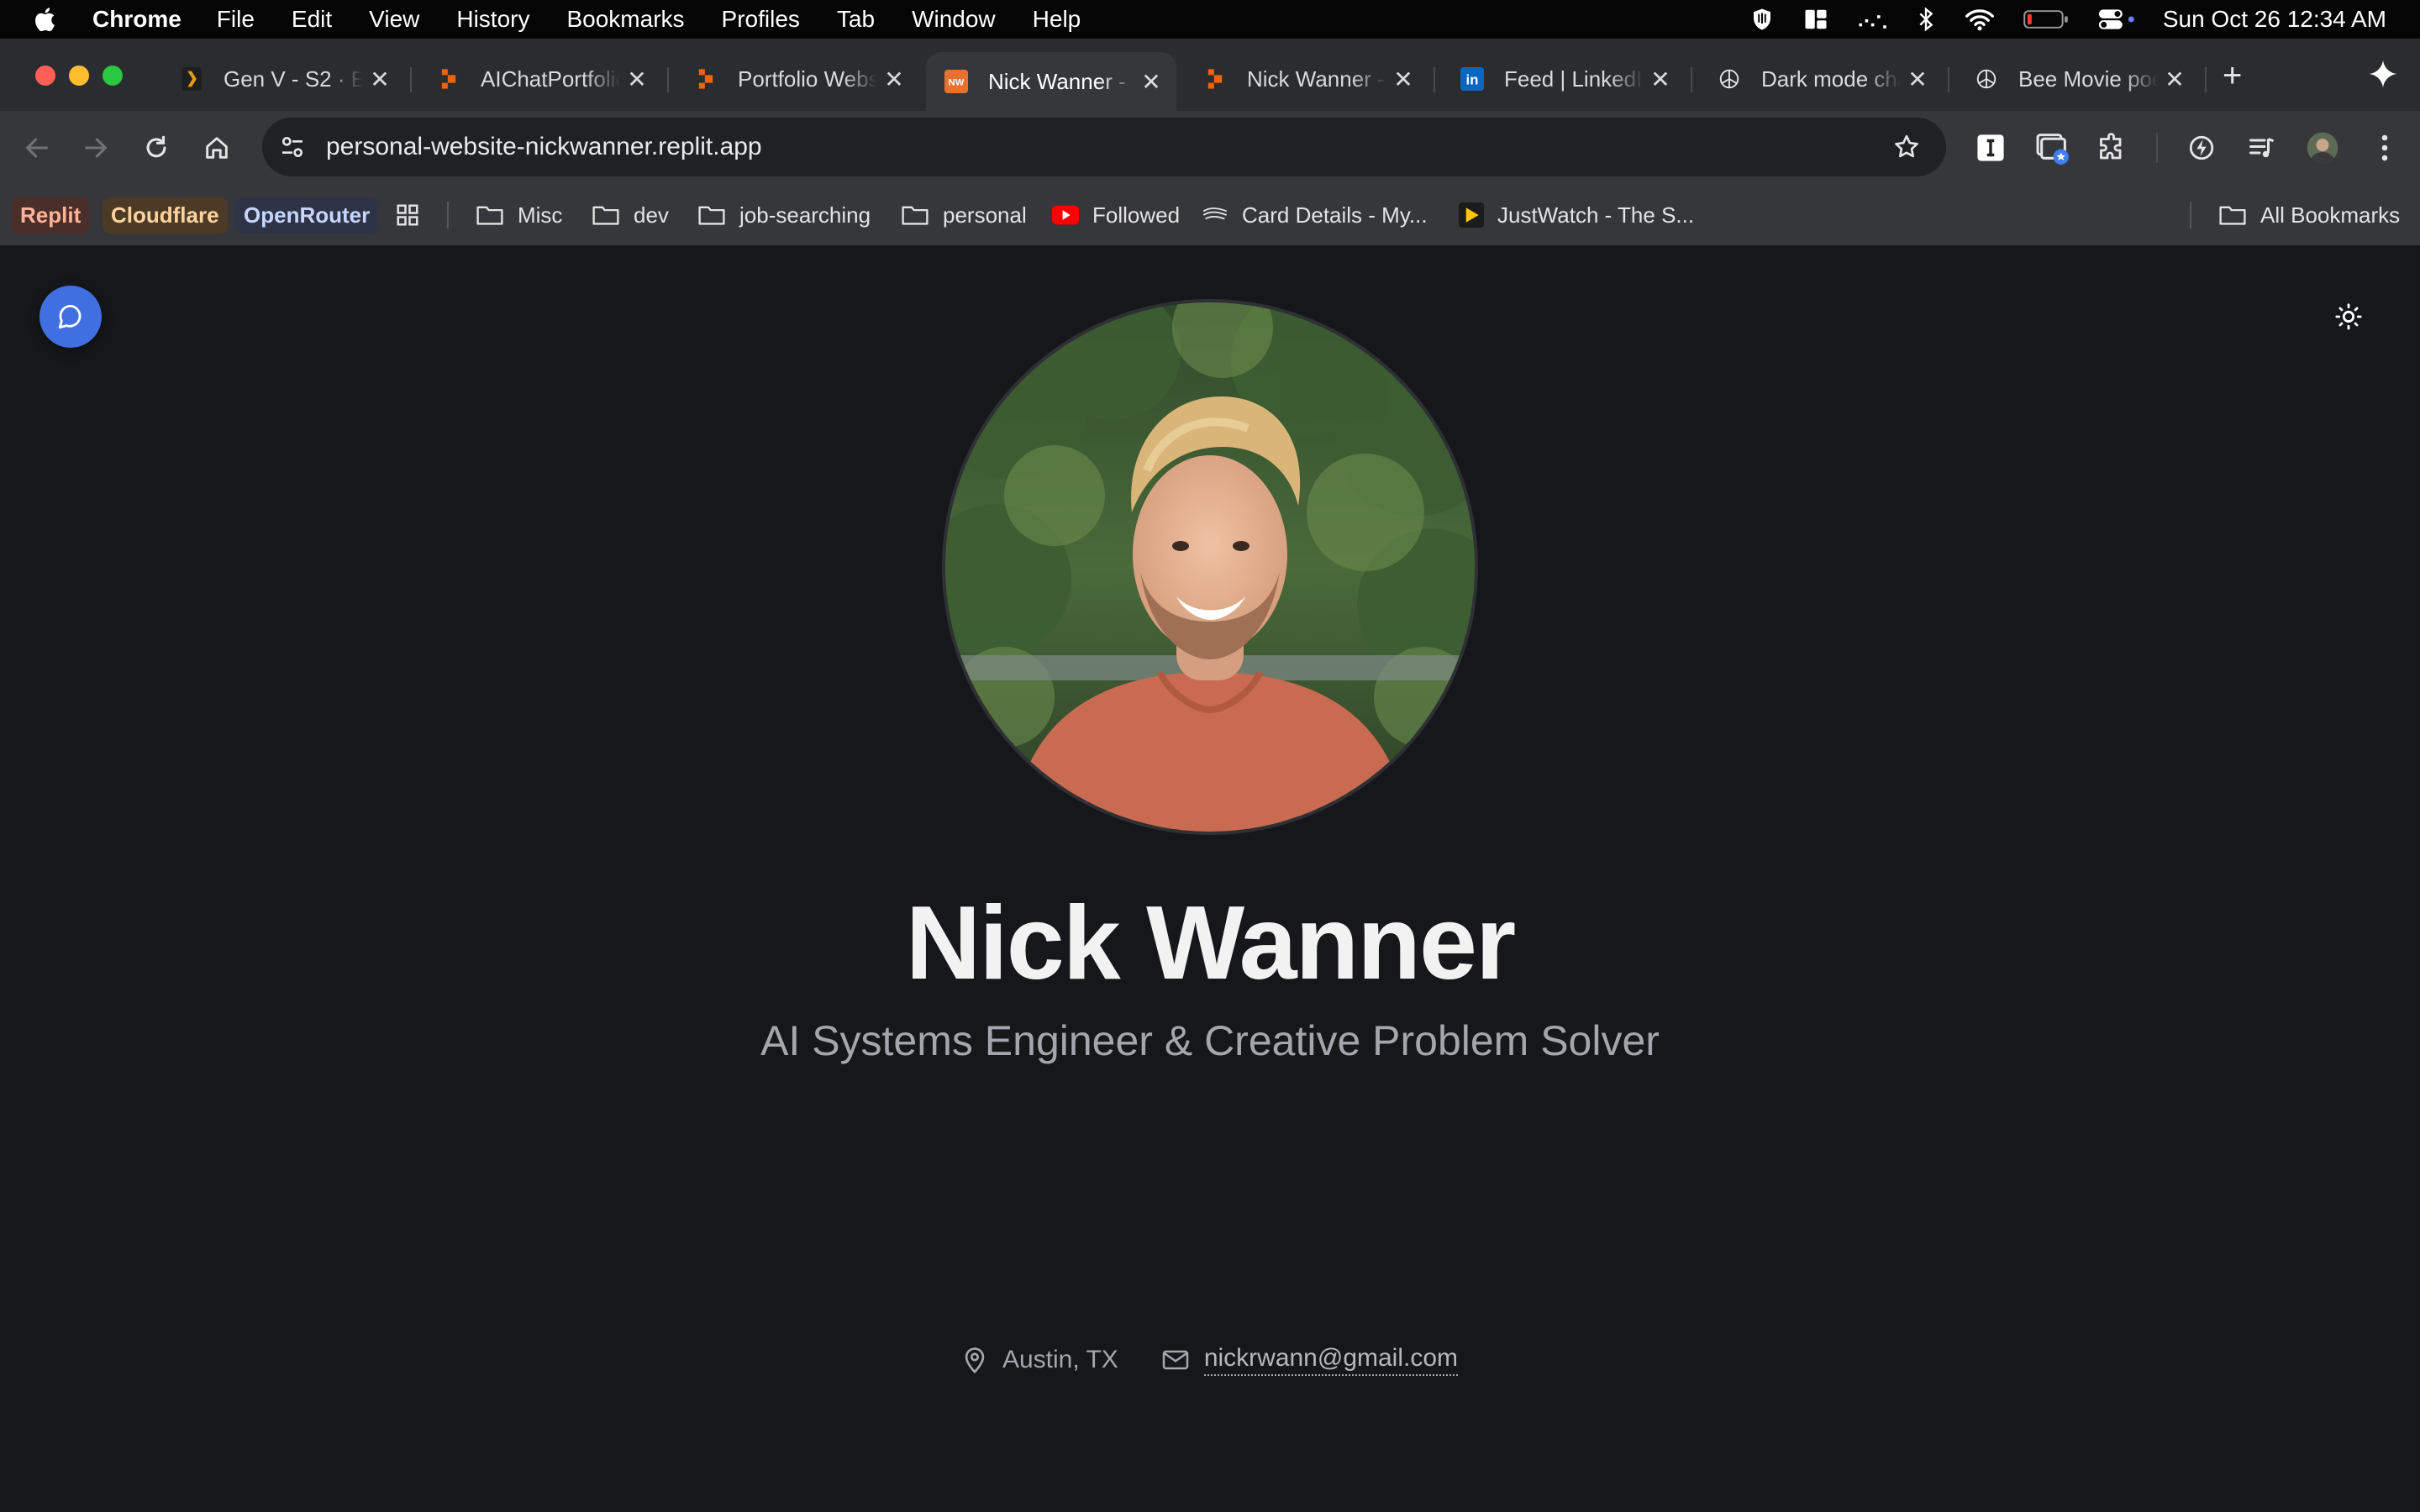 This screenshot has height=1512, width=2420. What do you see at coordinates (2274, 19) in the screenshot?
I see `menu-bar-clock: Sun Oct 26 12:34 AM` at bounding box center [2274, 19].